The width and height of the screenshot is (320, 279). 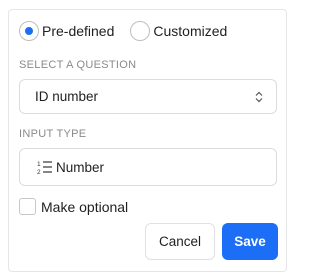 I want to click on predefined-radio, so click(x=29, y=31).